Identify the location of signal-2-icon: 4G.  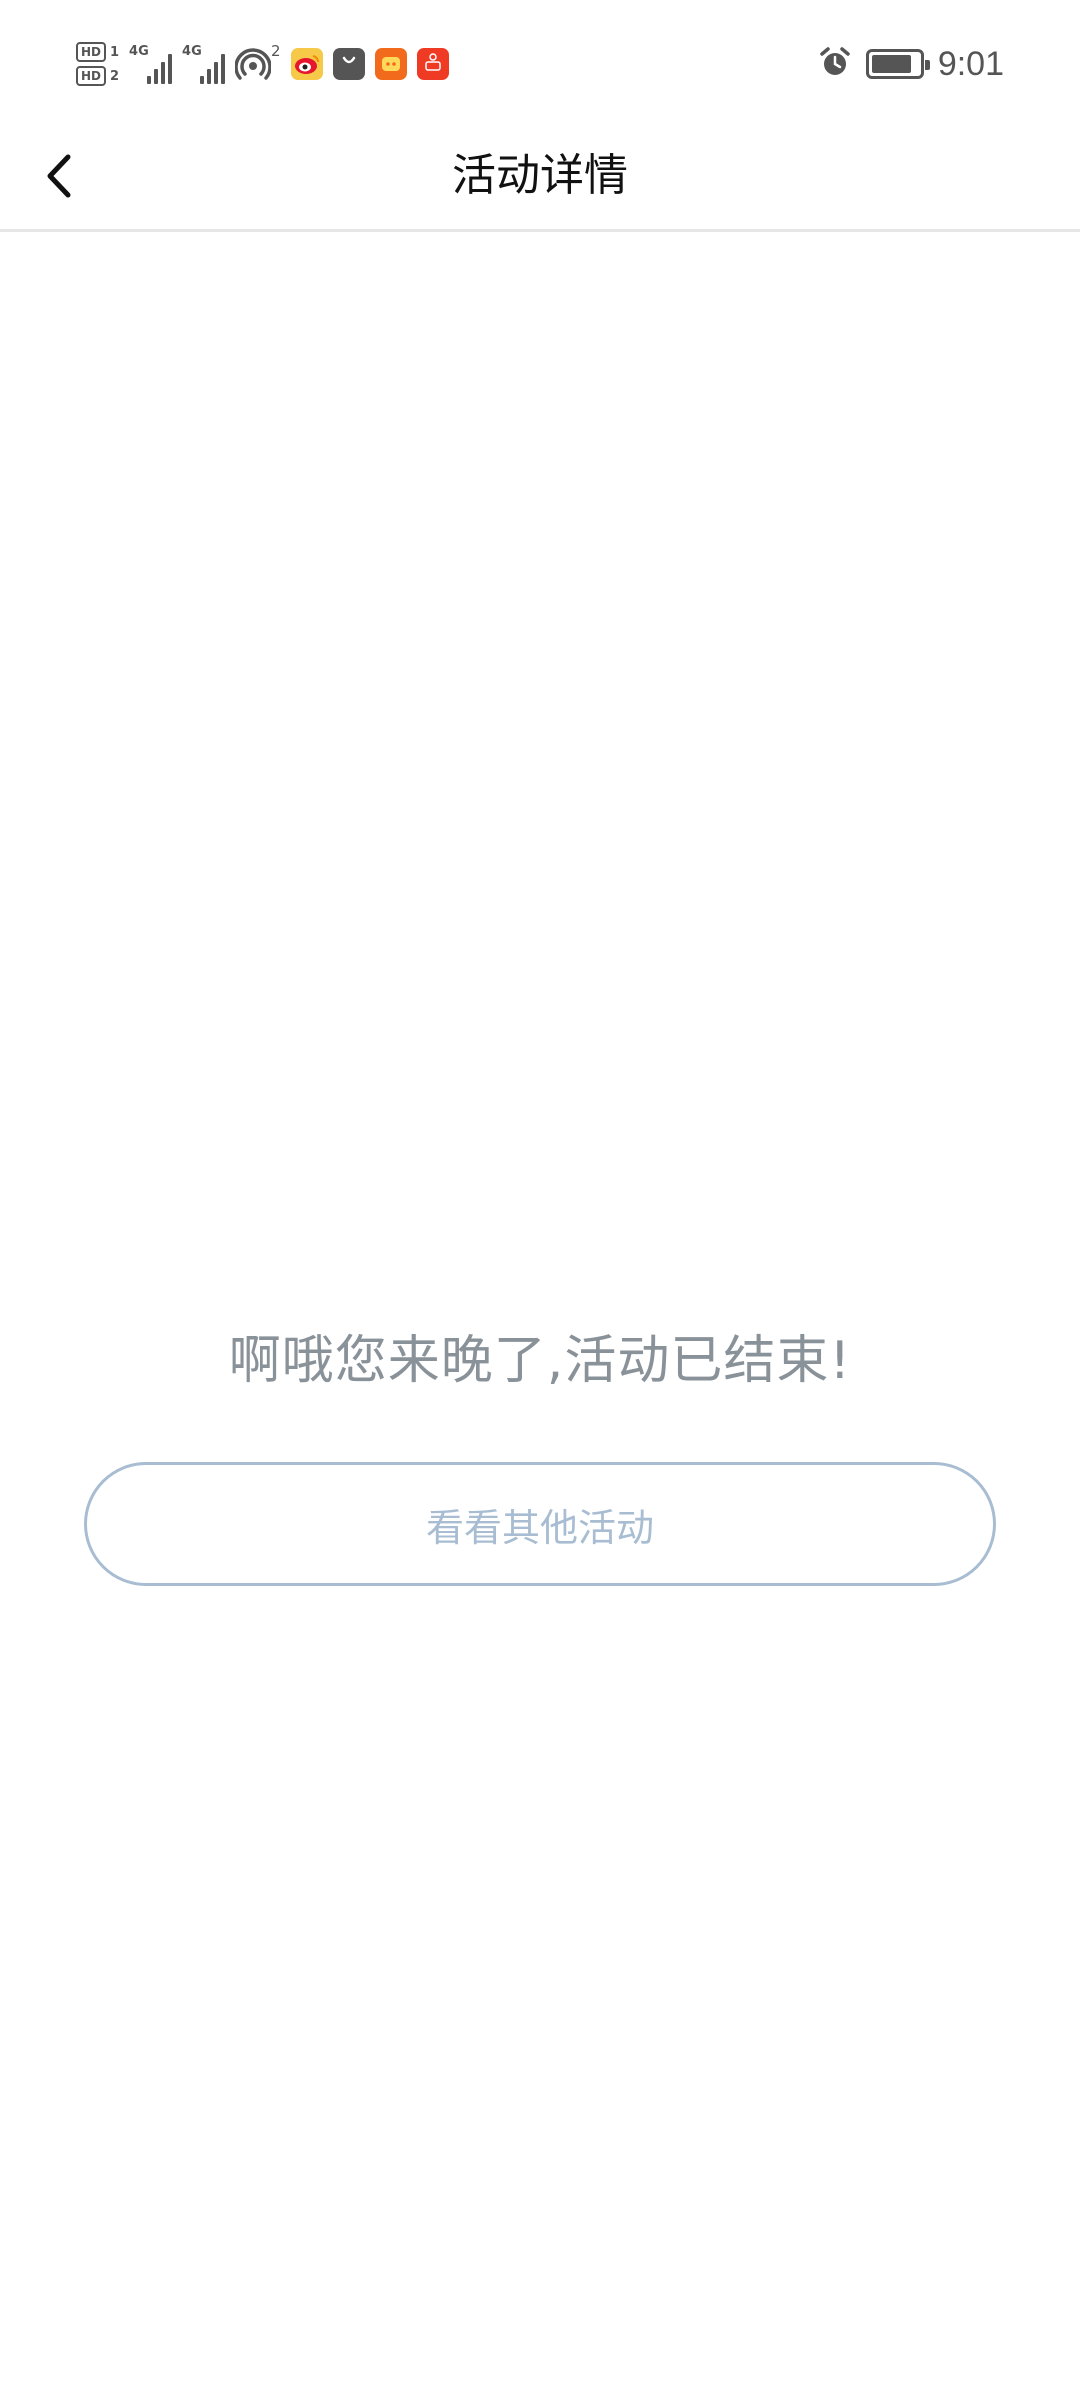
(204, 64).